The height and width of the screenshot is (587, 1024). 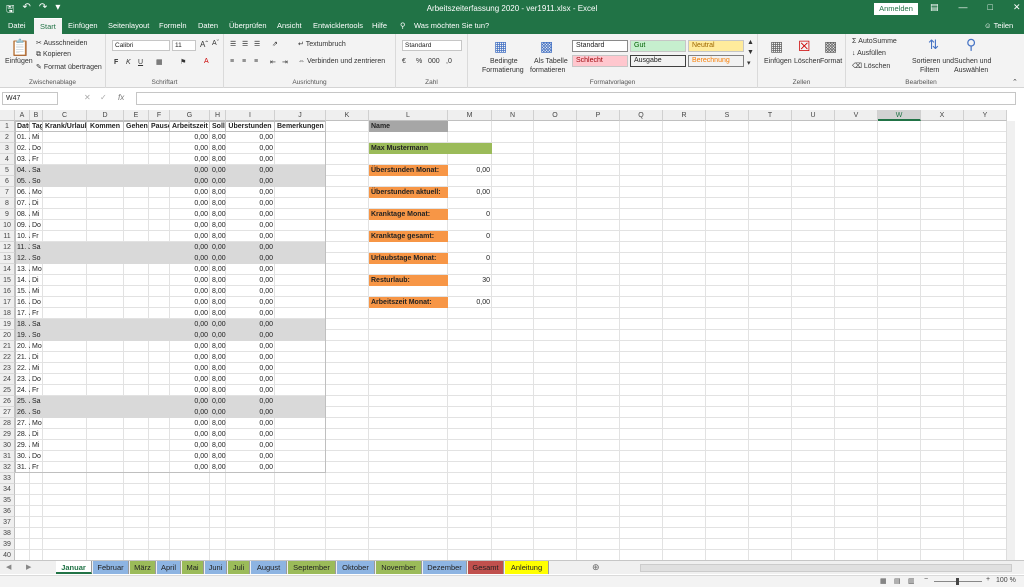 I want to click on row-header: 35, so click(x=7, y=500).